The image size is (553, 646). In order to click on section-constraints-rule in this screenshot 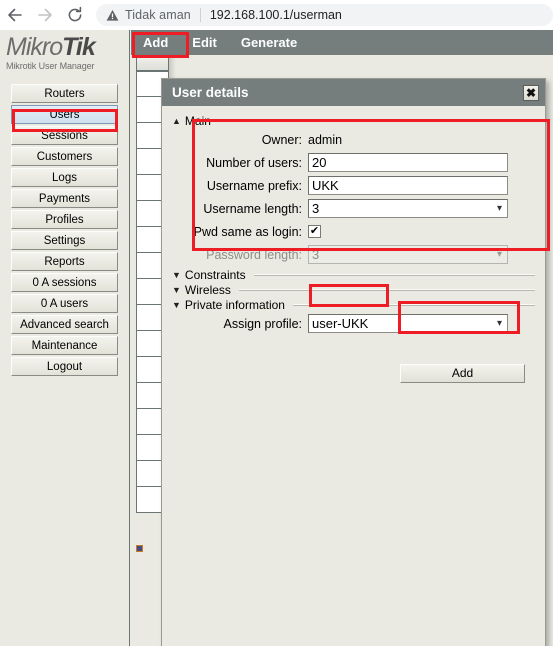, I will do `click(394, 275)`.